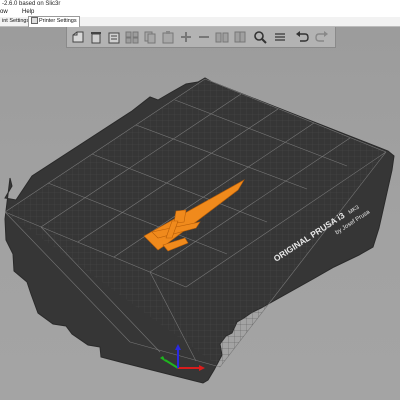 This screenshot has height=400, width=400. What do you see at coordinates (240, 37) in the screenshot?
I see `split-parts-icon` at bounding box center [240, 37].